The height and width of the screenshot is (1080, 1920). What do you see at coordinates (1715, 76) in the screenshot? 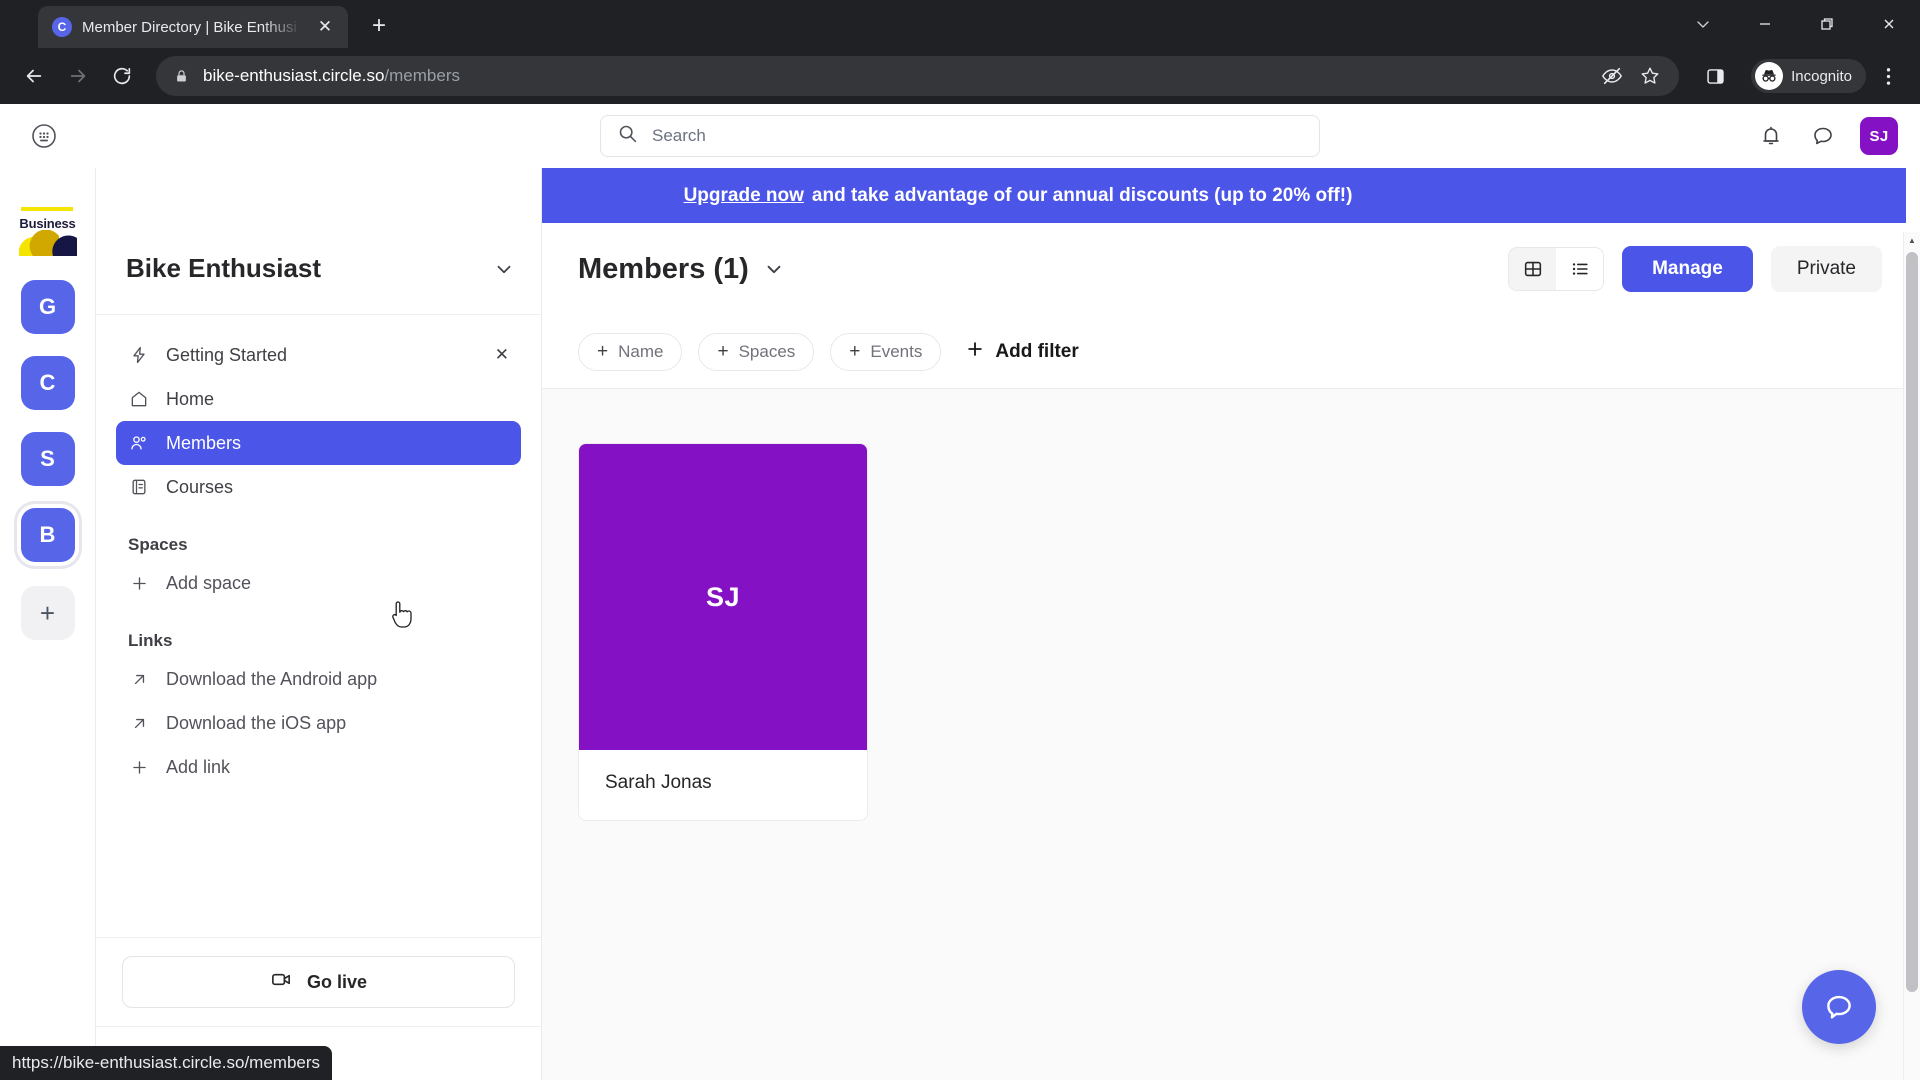
I see `side-panel-icon` at bounding box center [1715, 76].